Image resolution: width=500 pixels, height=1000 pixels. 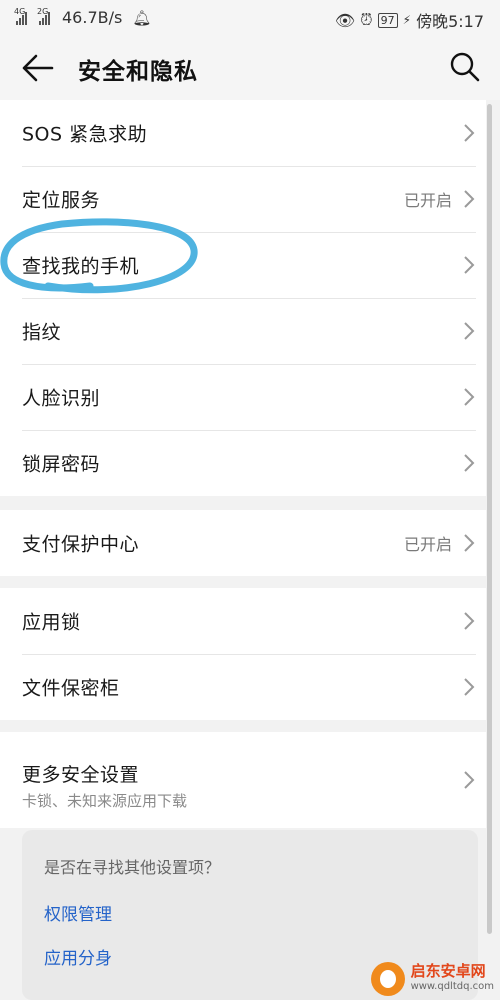 What do you see at coordinates (243, 265) in the screenshot?
I see `find-my-phone-item: 查找我的手机` at bounding box center [243, 265].